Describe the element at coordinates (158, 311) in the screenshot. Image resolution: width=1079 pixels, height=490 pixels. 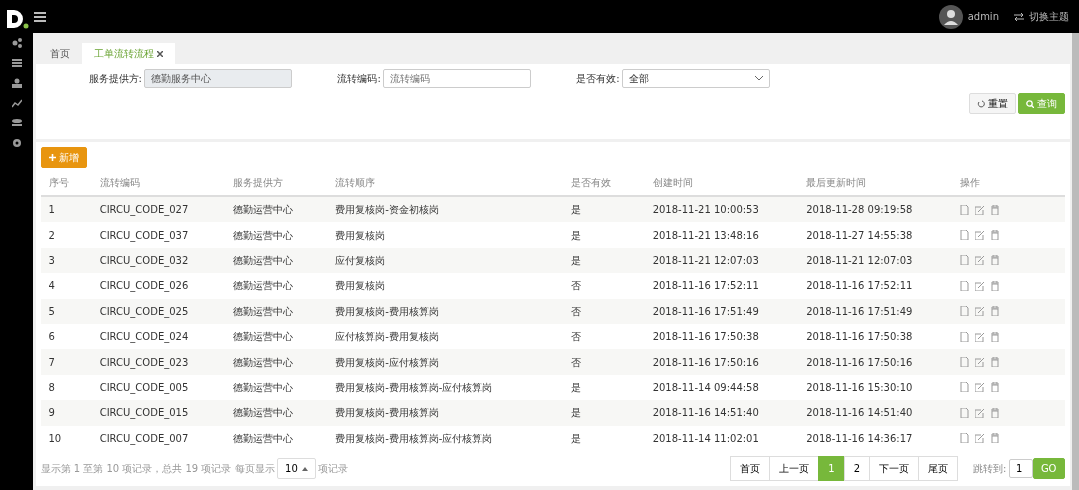
I see `table-cell: CIRCU_CODE_025` at that location.